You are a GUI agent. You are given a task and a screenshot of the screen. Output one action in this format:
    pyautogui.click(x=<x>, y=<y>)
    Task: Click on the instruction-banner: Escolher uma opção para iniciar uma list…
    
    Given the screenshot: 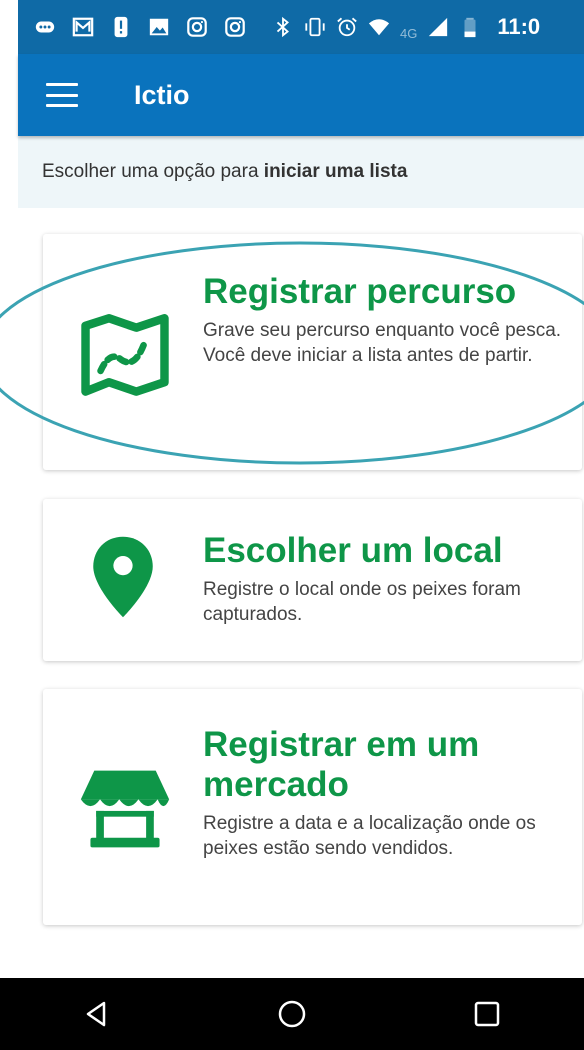 What is the action you would take?
    pyautogui.click(x=301, y=172)
    